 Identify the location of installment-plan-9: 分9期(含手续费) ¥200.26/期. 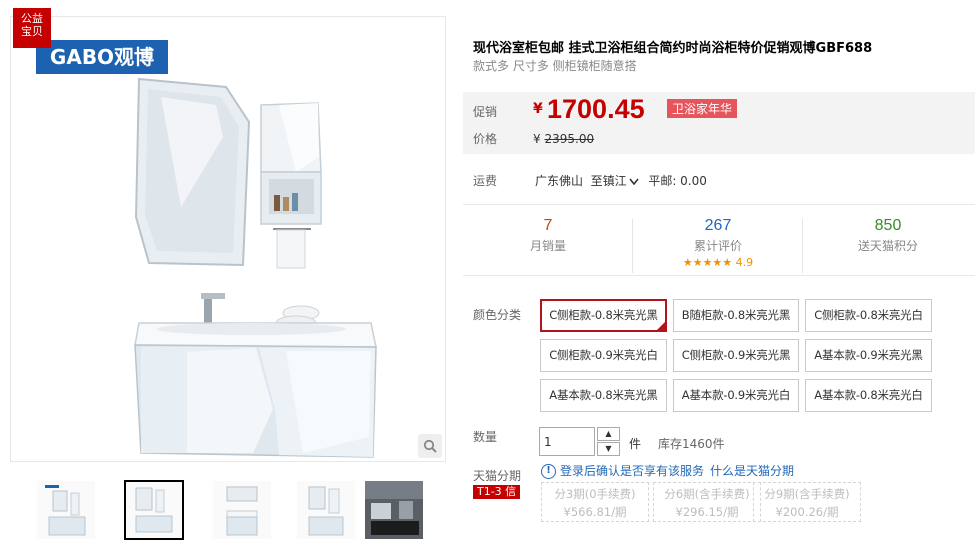
(807, 502).